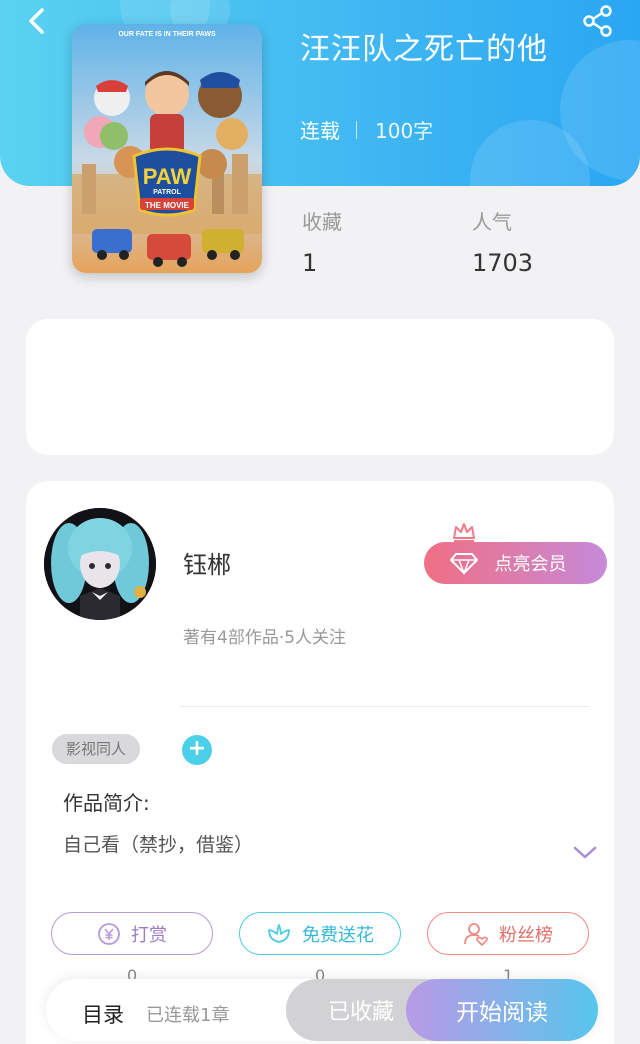  Describe the element at coordinates (464, 532) in the screenshot. I see `crown-icon` at that location.